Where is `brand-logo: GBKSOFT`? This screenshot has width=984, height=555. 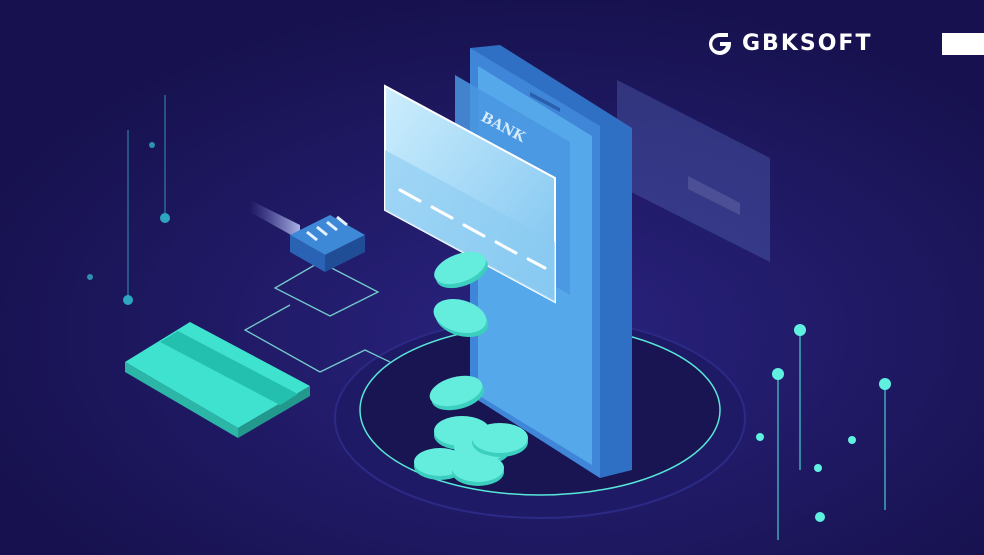
brand-logo: GBKSOFT is located at coordinates (789, 44).